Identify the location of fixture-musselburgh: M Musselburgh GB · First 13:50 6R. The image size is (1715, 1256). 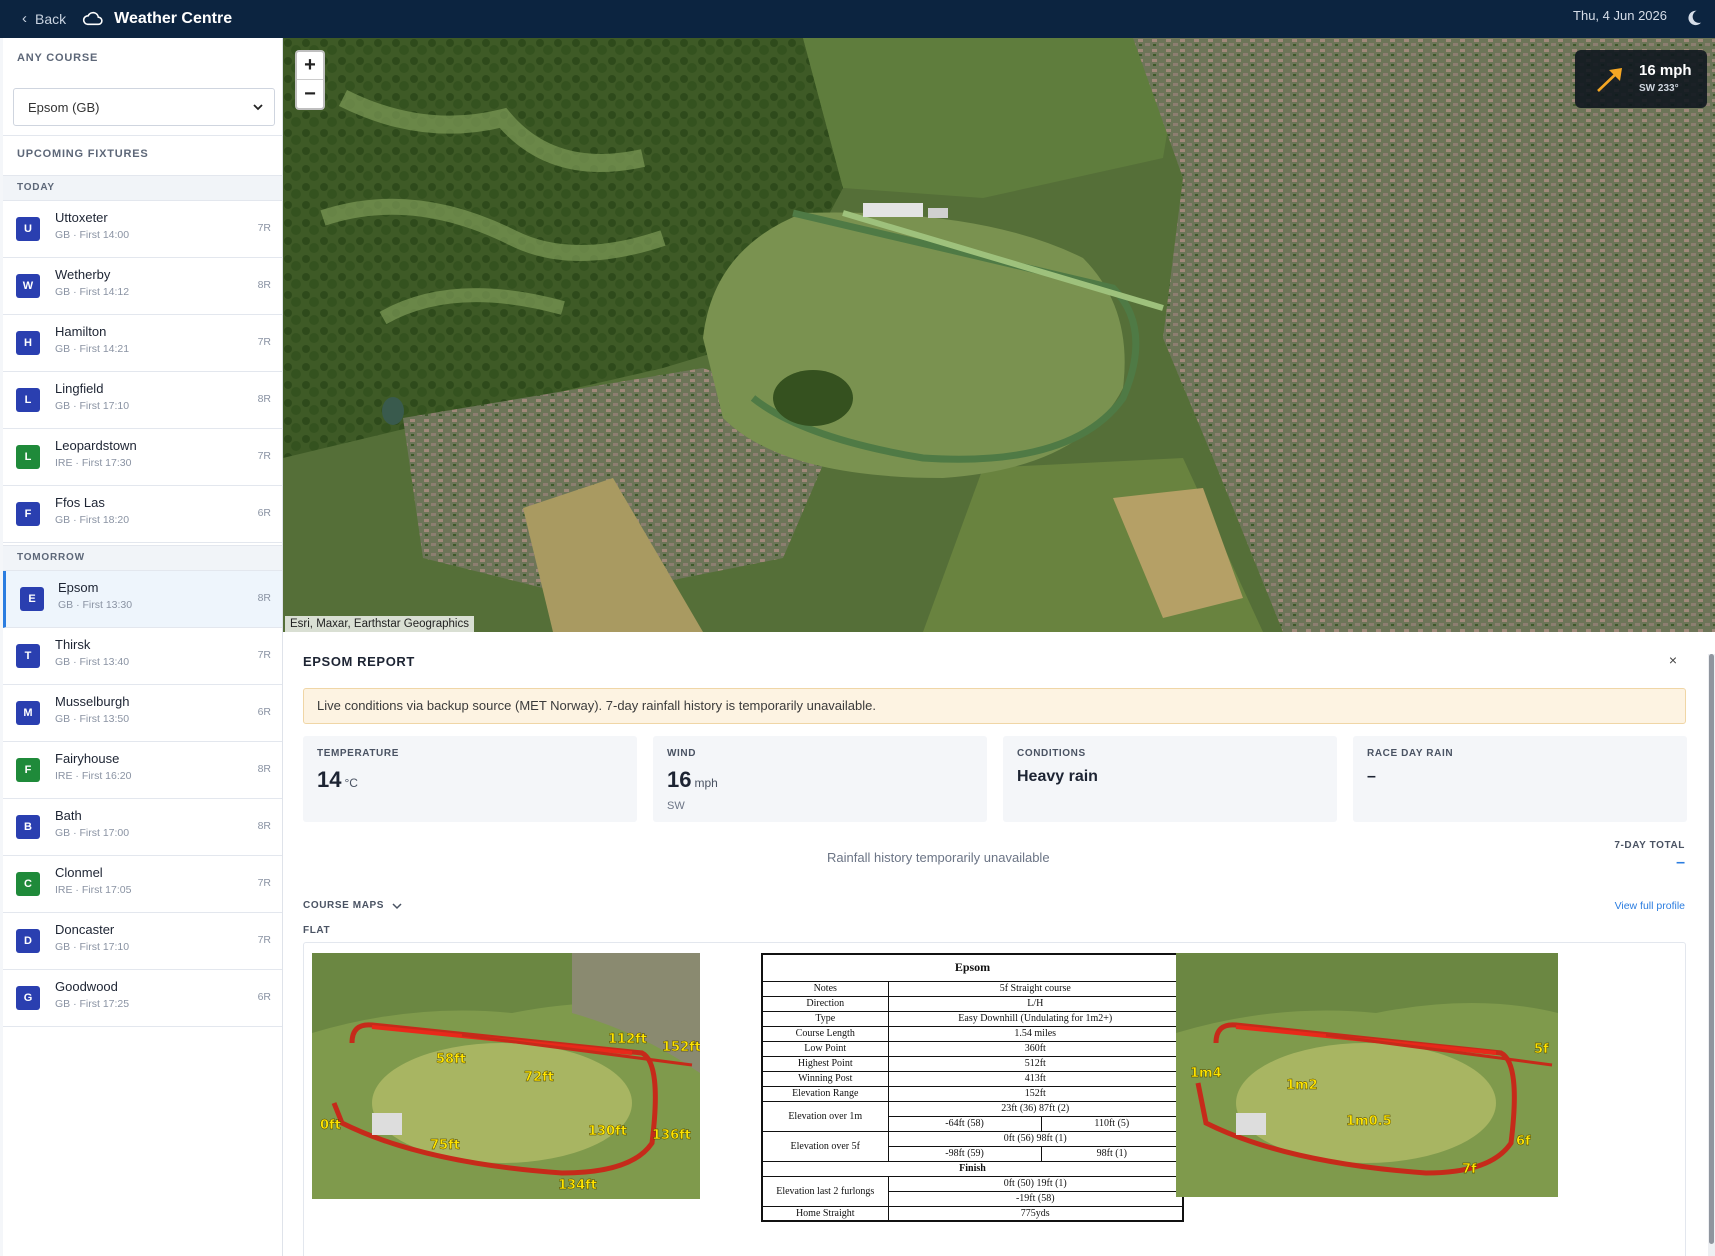
(142, 713).